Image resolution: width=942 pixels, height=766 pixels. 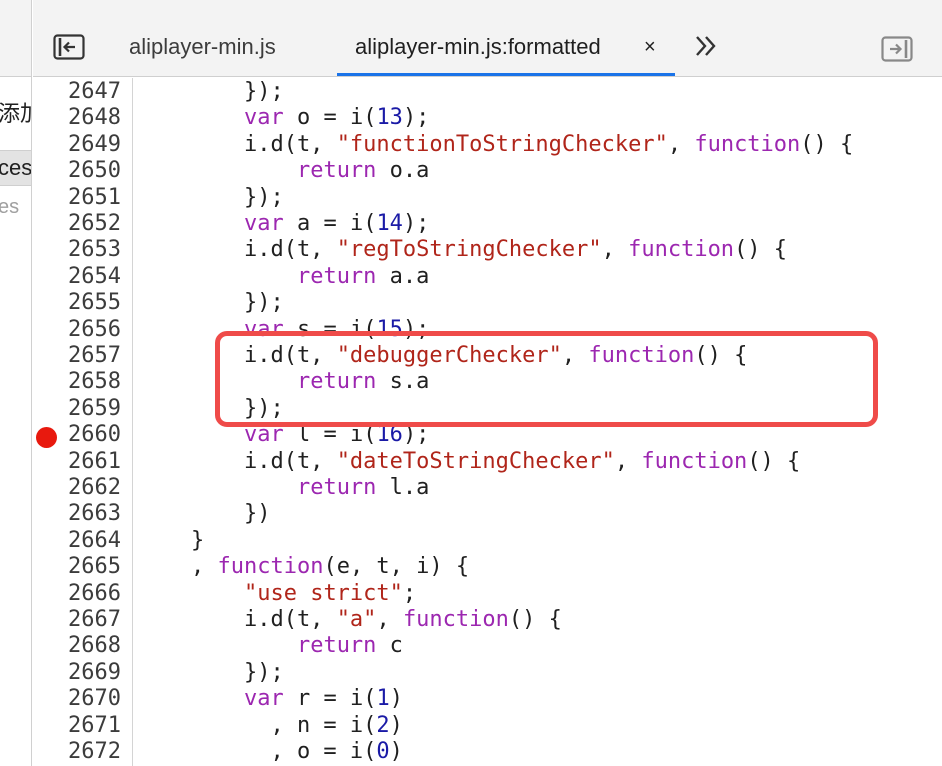 I want to click on line-number: 2654, so click(x=77, y=277).